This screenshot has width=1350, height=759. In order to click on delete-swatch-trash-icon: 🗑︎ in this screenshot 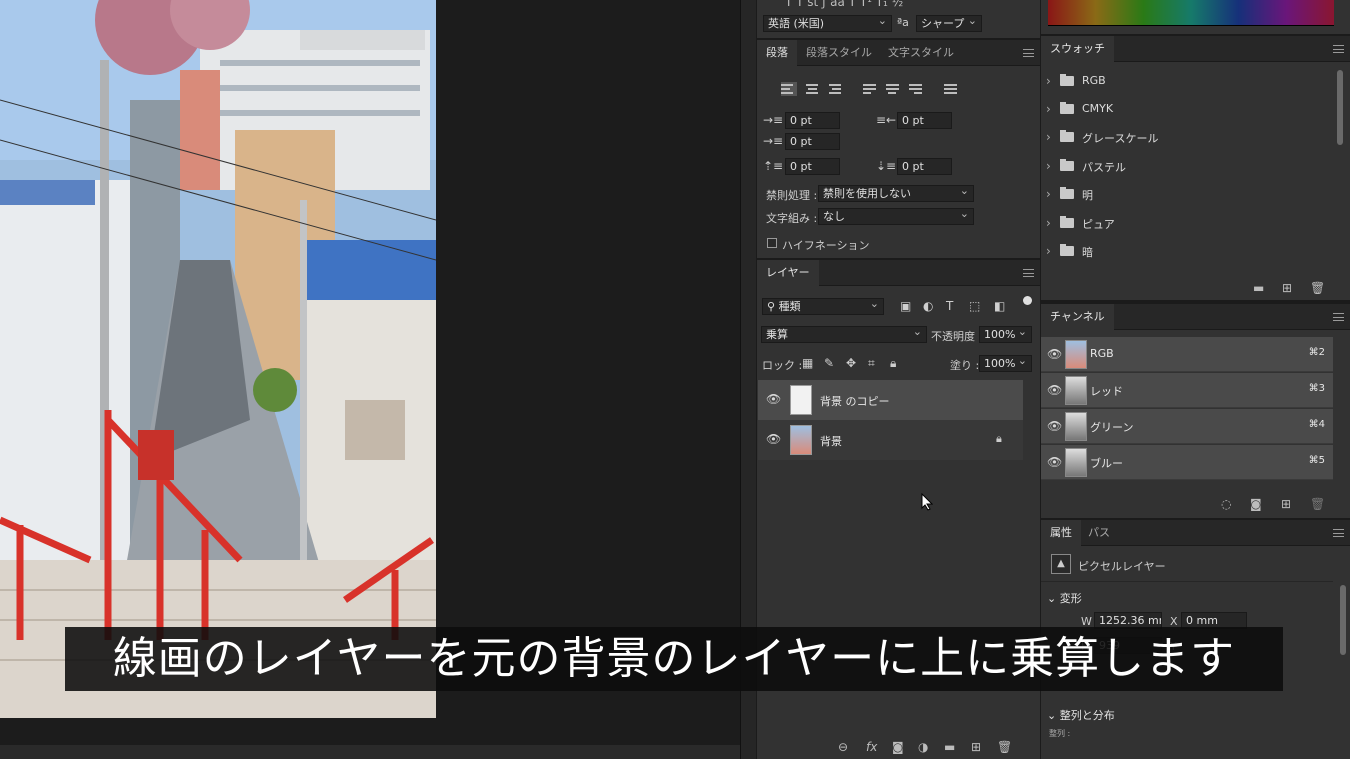, I will do `click(1317, 288)`.